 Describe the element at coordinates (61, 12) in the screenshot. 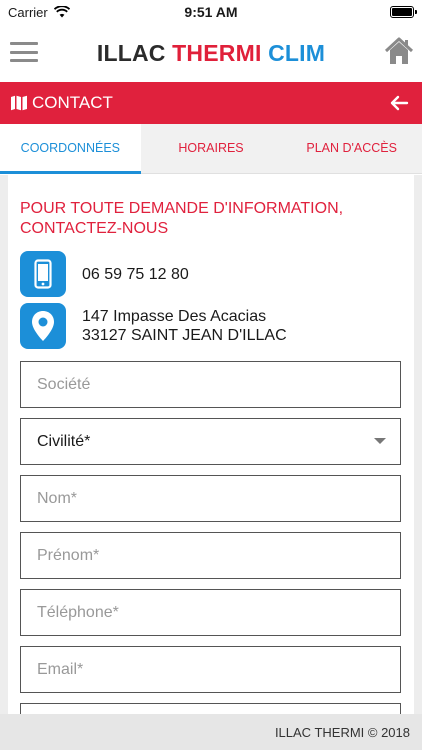

I see `wifi-icon` at that location.